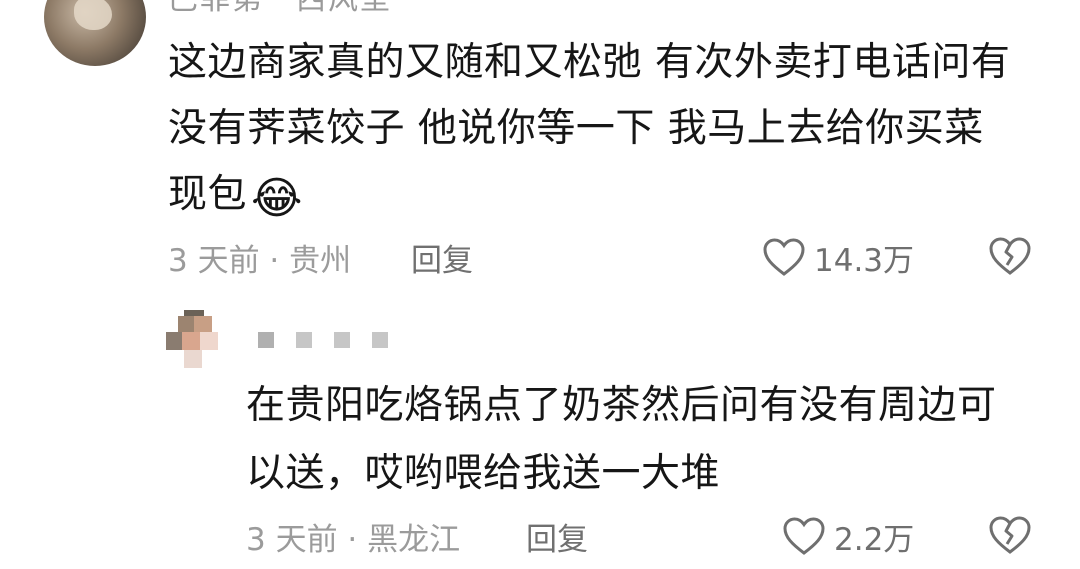 This screenshot has height=569, width=1080. Describe the element at coordinates (208, 194) in the screenshot. I see `comment-text-segment: 现包` at that location.